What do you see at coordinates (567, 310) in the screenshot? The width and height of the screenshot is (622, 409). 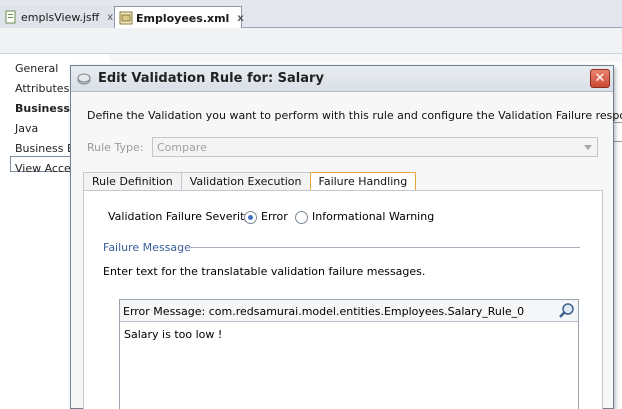 I see `search-icon` at bounding box center [567, 310].